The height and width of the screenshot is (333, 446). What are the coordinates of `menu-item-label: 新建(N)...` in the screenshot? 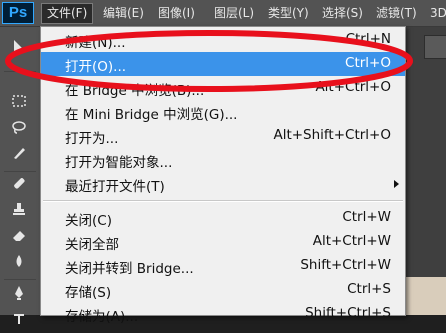 It's located at (95, 43).